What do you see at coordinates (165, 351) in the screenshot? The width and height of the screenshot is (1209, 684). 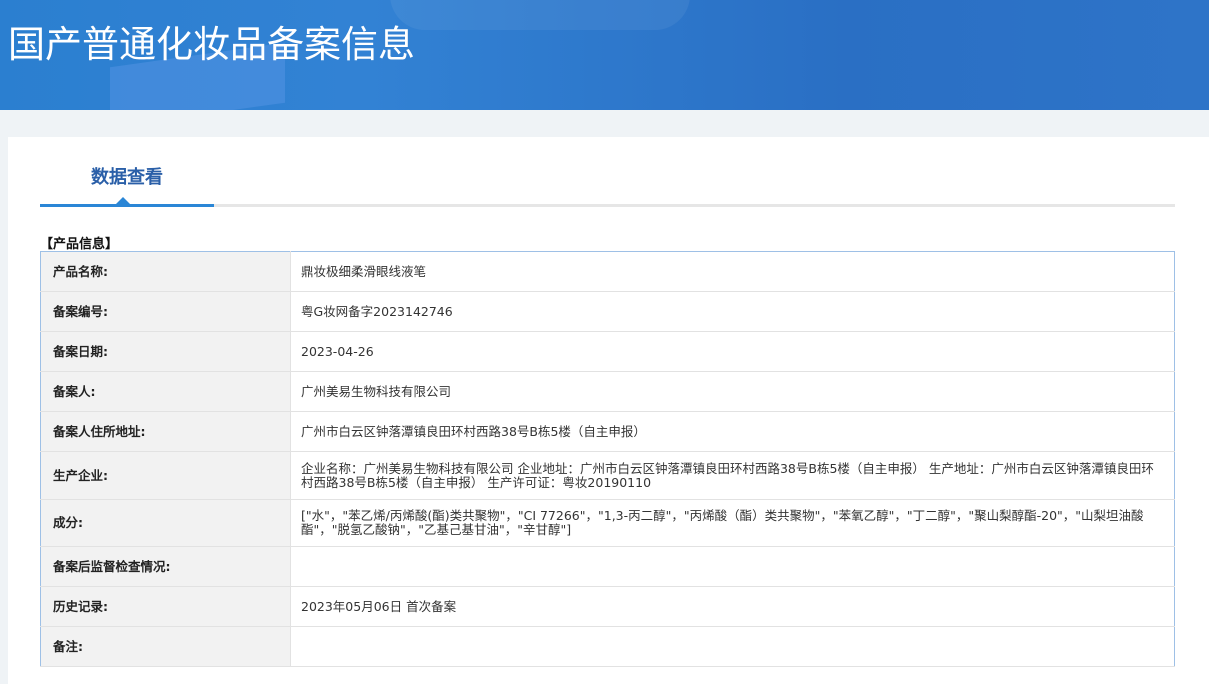 I see `row-label: 备案日期:` at bounding box center [165, 351].